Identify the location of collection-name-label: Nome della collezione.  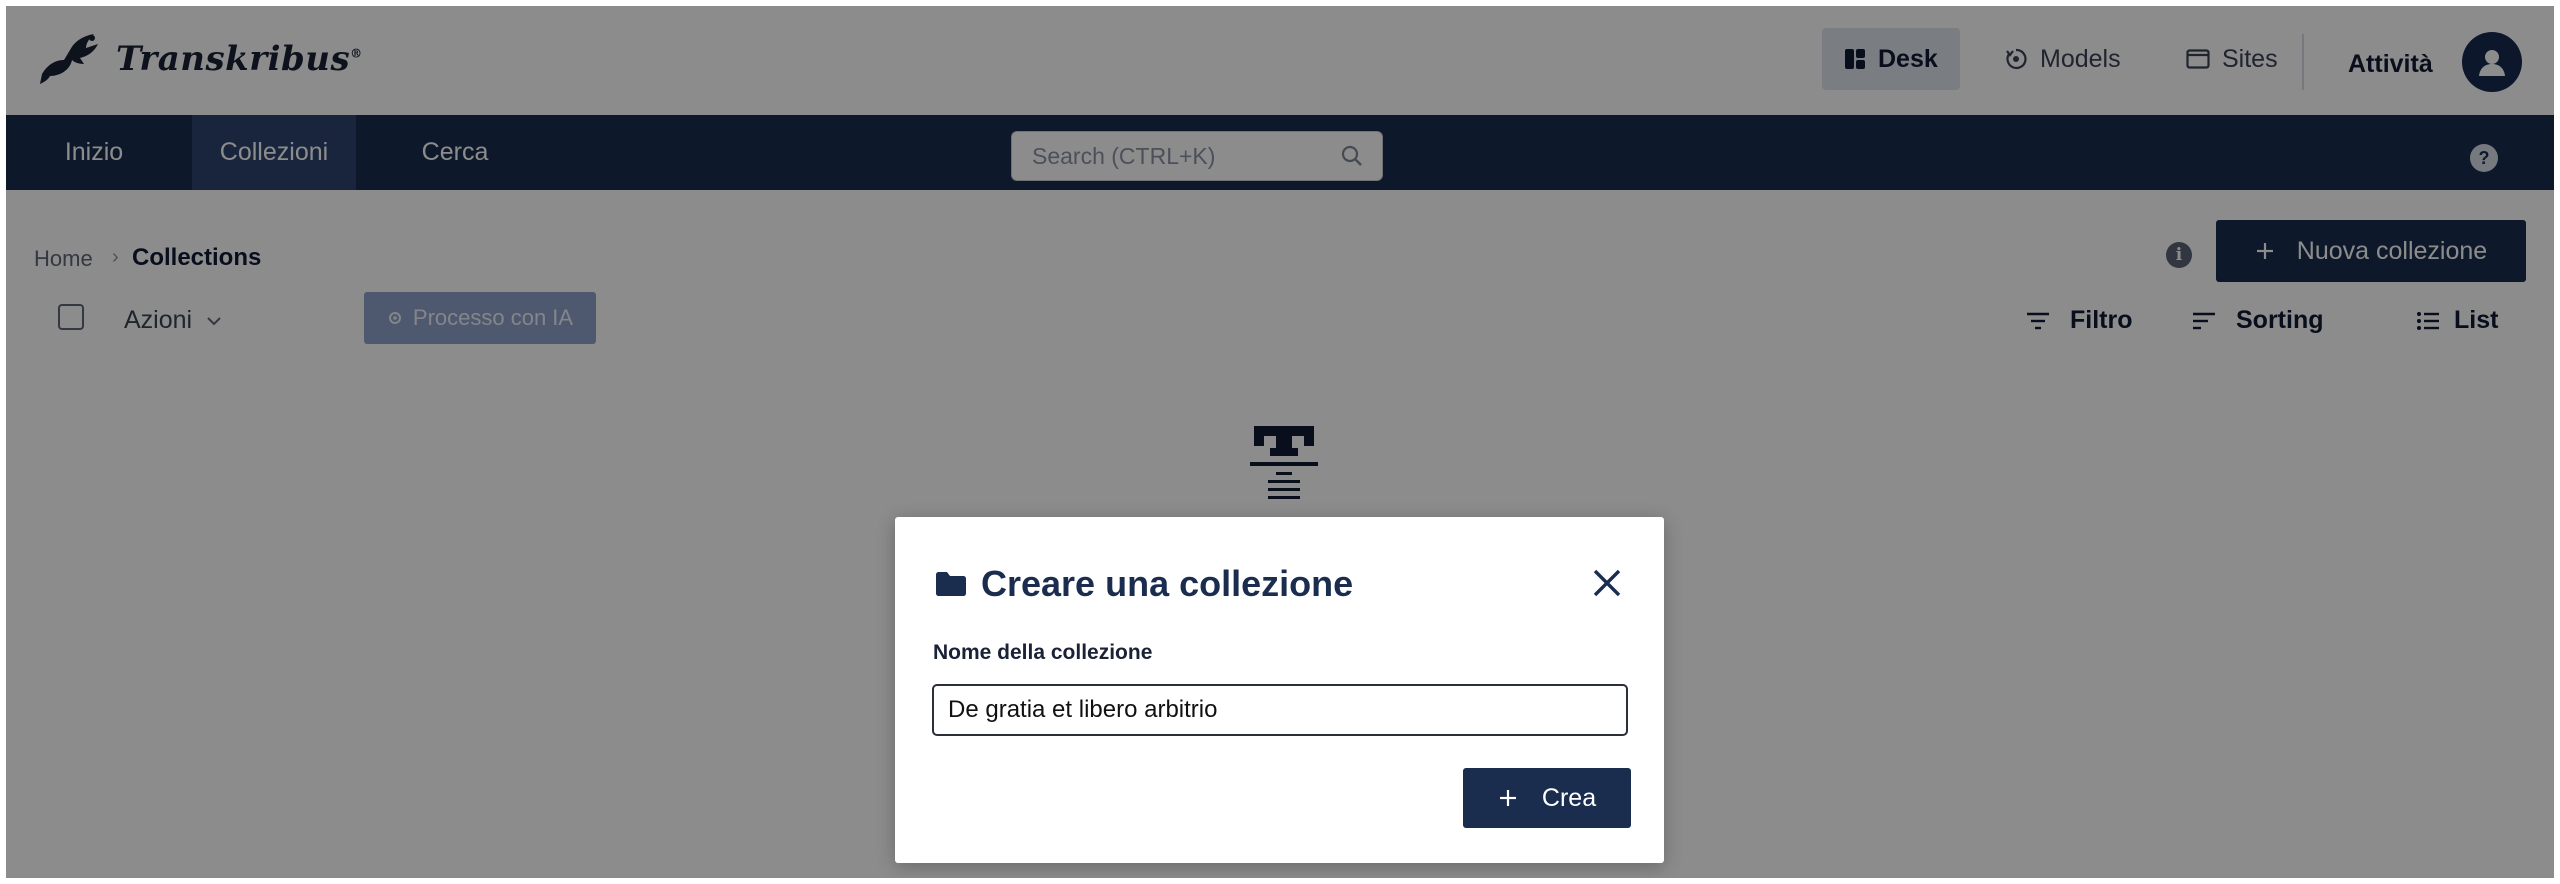
(1043, 652).